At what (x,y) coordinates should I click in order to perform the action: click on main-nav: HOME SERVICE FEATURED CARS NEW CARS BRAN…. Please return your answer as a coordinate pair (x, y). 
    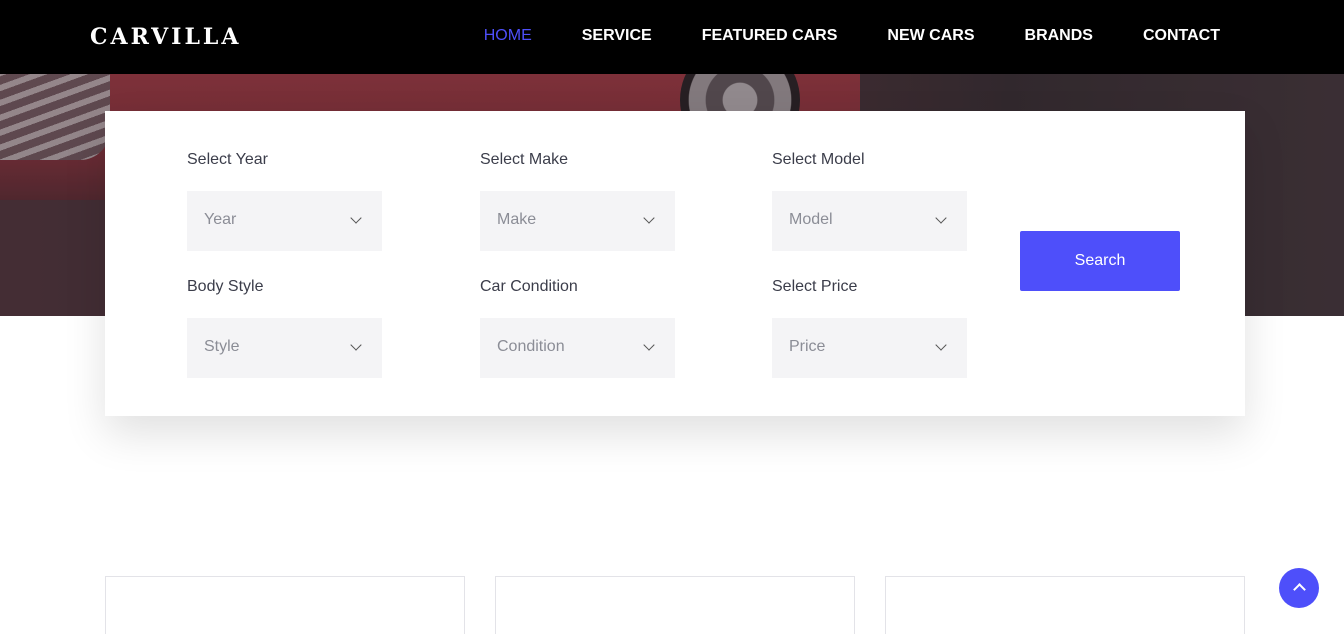
    Looking at the image, I should click on (852, 36).